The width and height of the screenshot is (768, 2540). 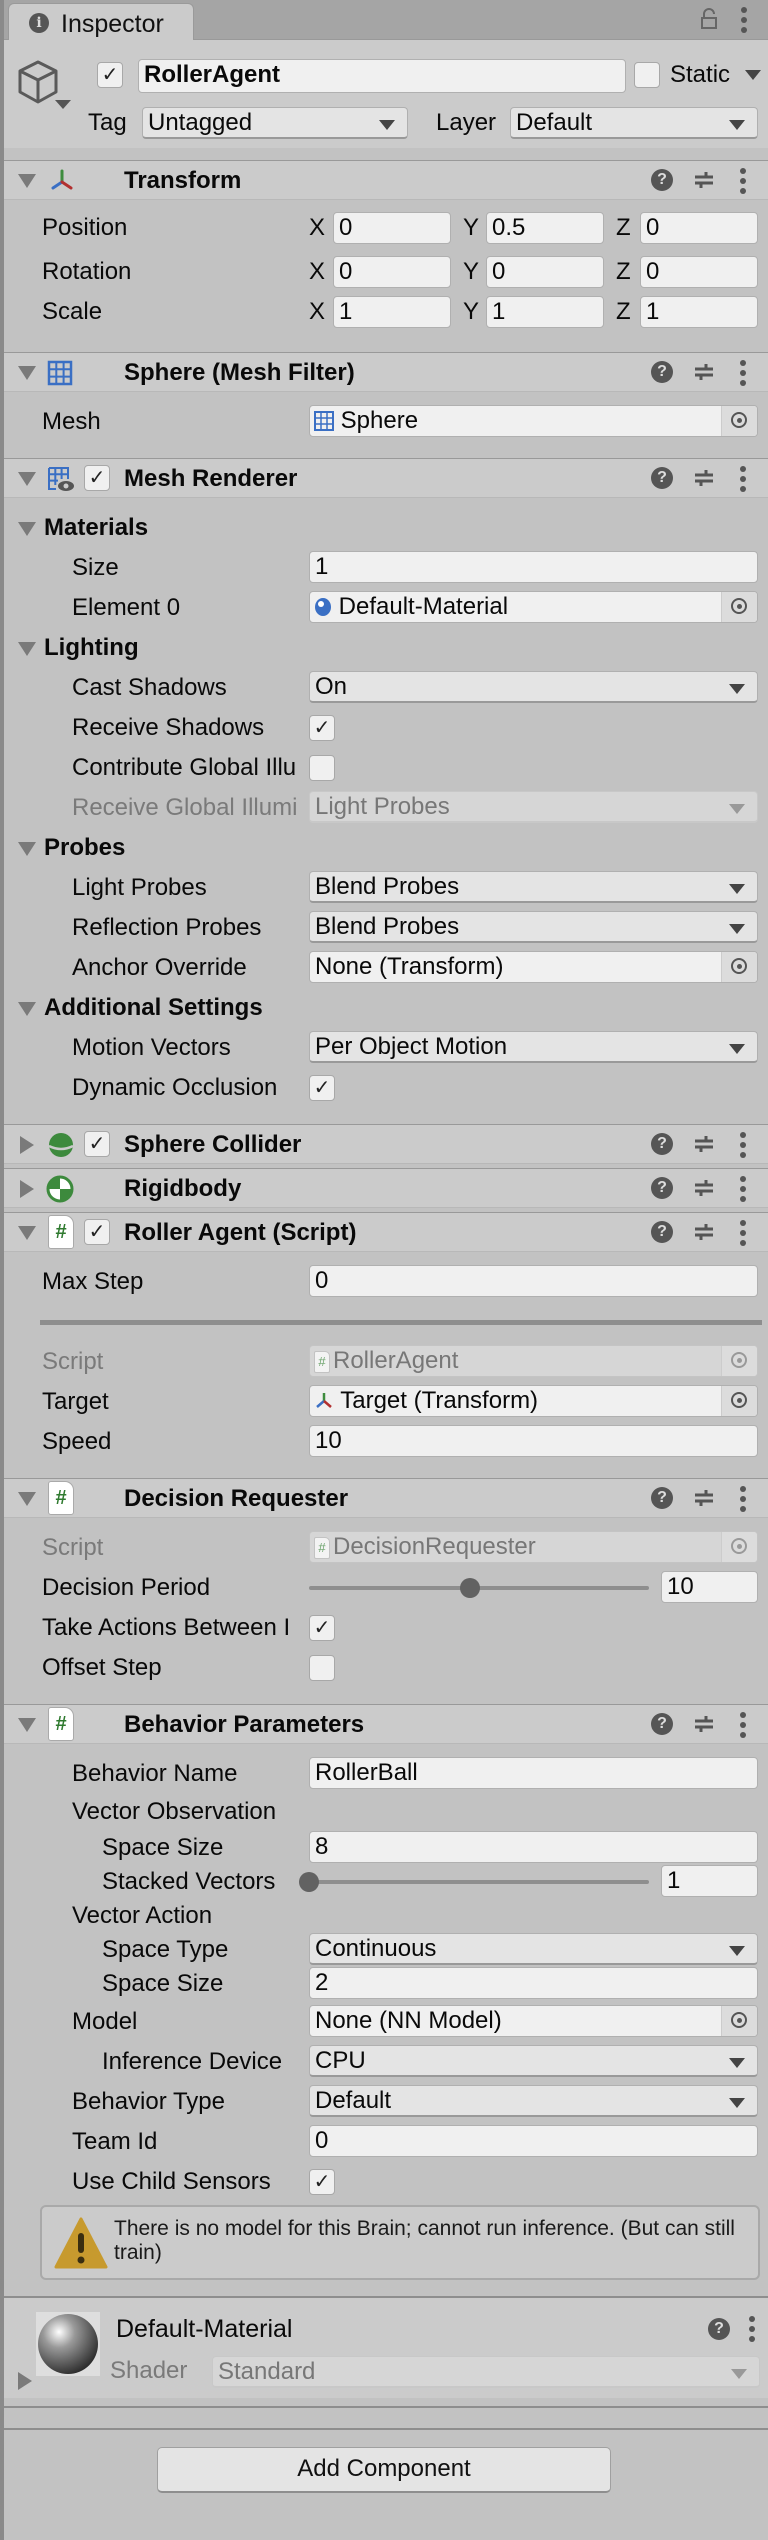 I want to click on use-child-sensors-checkbox: ✓, so click(x=322, y=2182).